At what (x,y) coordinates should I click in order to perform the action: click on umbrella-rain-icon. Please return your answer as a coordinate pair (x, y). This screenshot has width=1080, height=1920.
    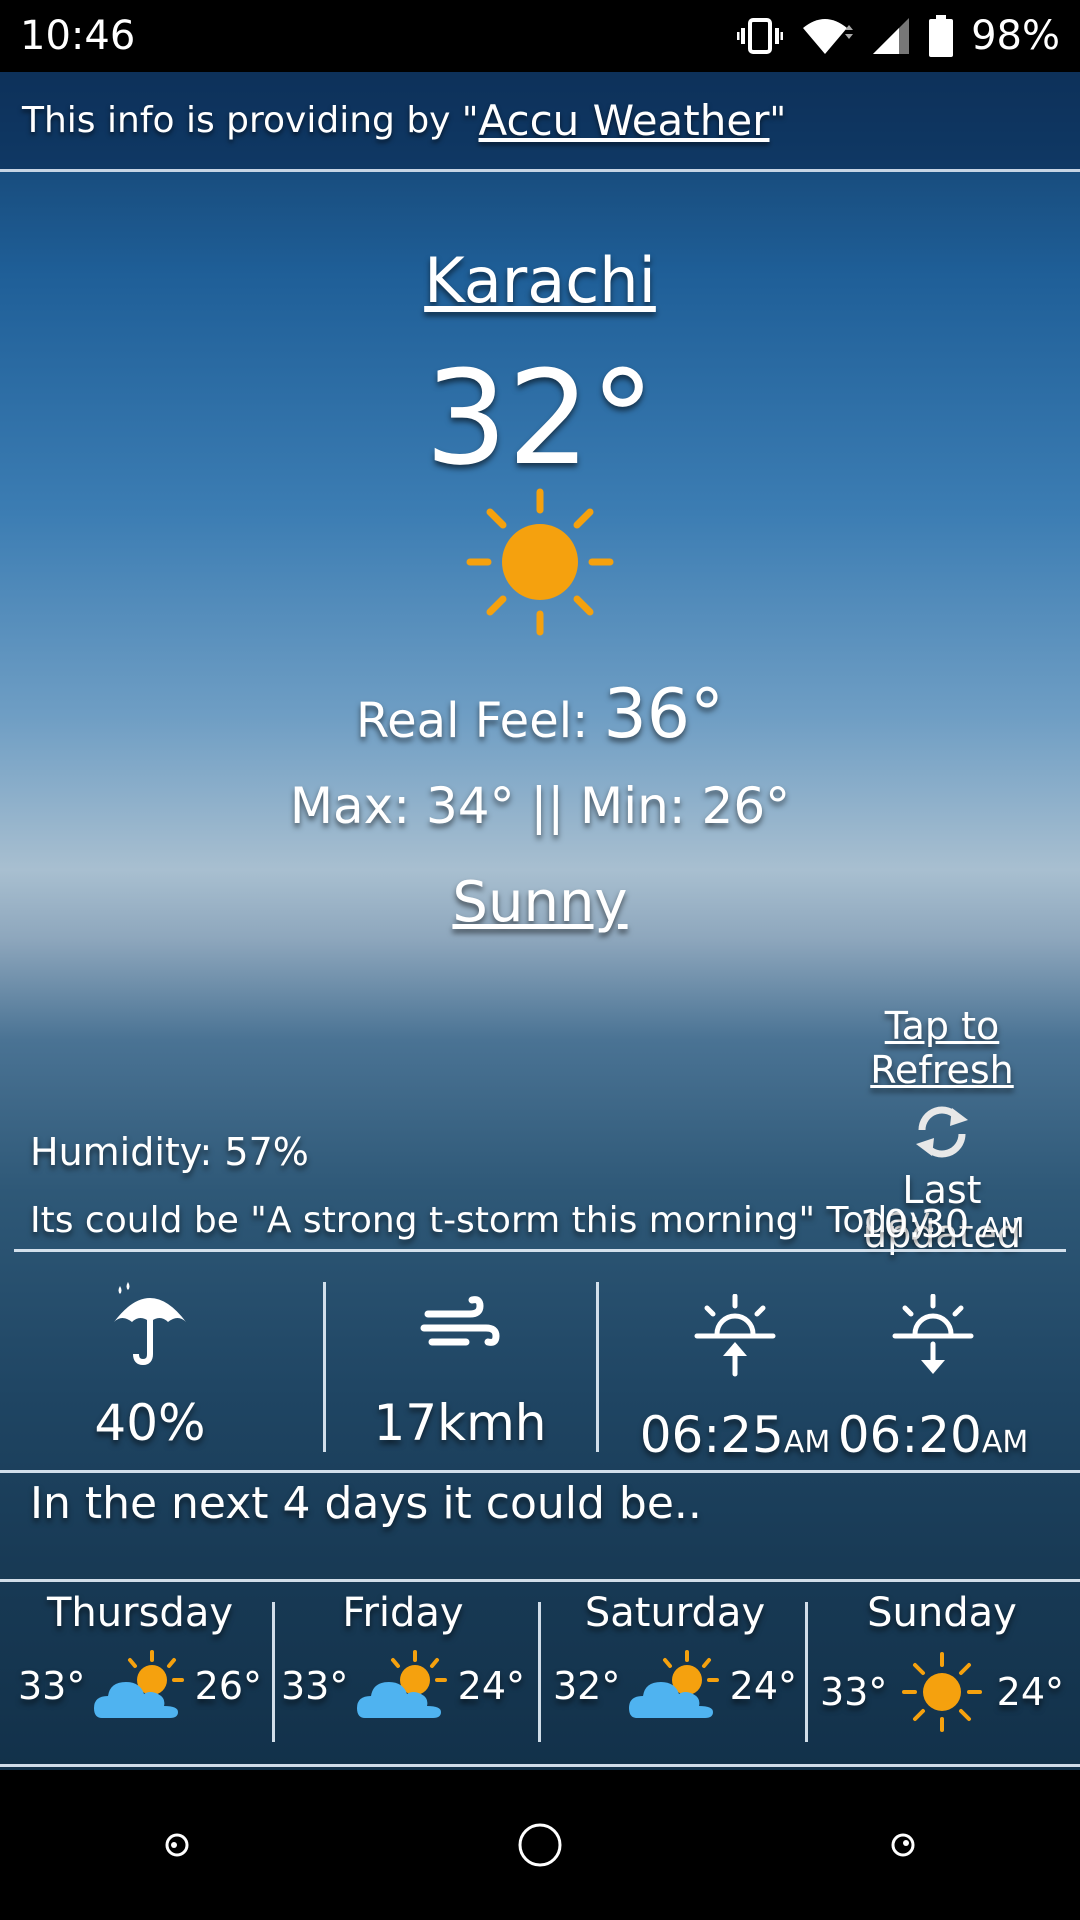
    Looking at the image, I should click on (150, 1324).